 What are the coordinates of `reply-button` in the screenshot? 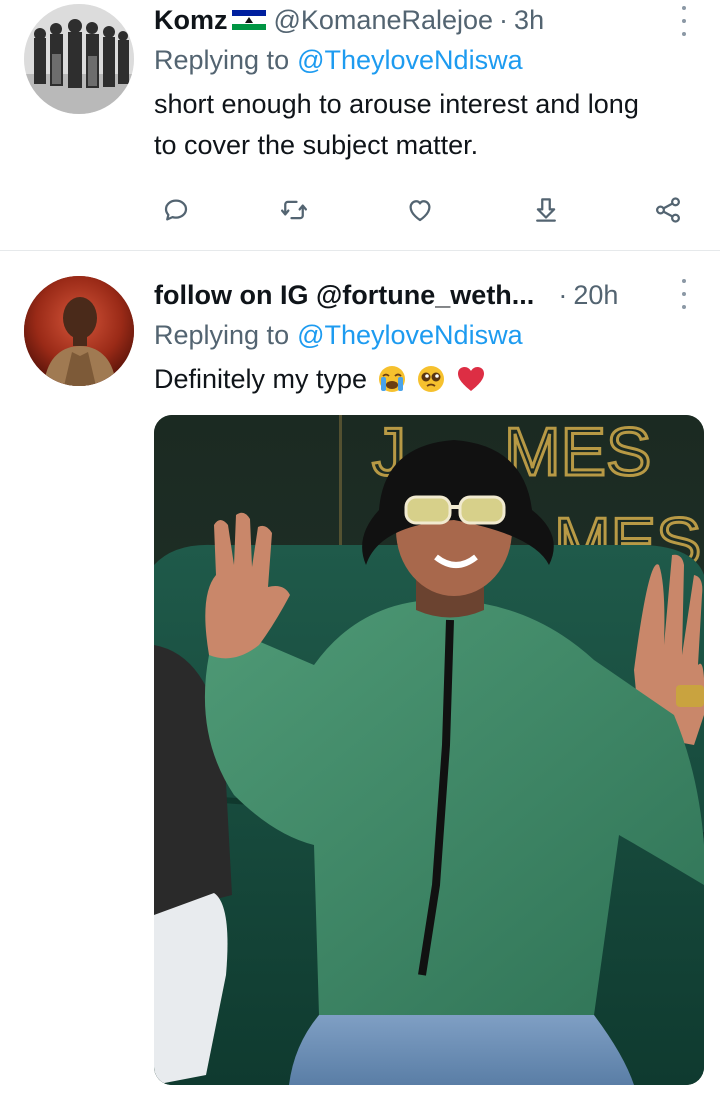 It's located at (176, 210).